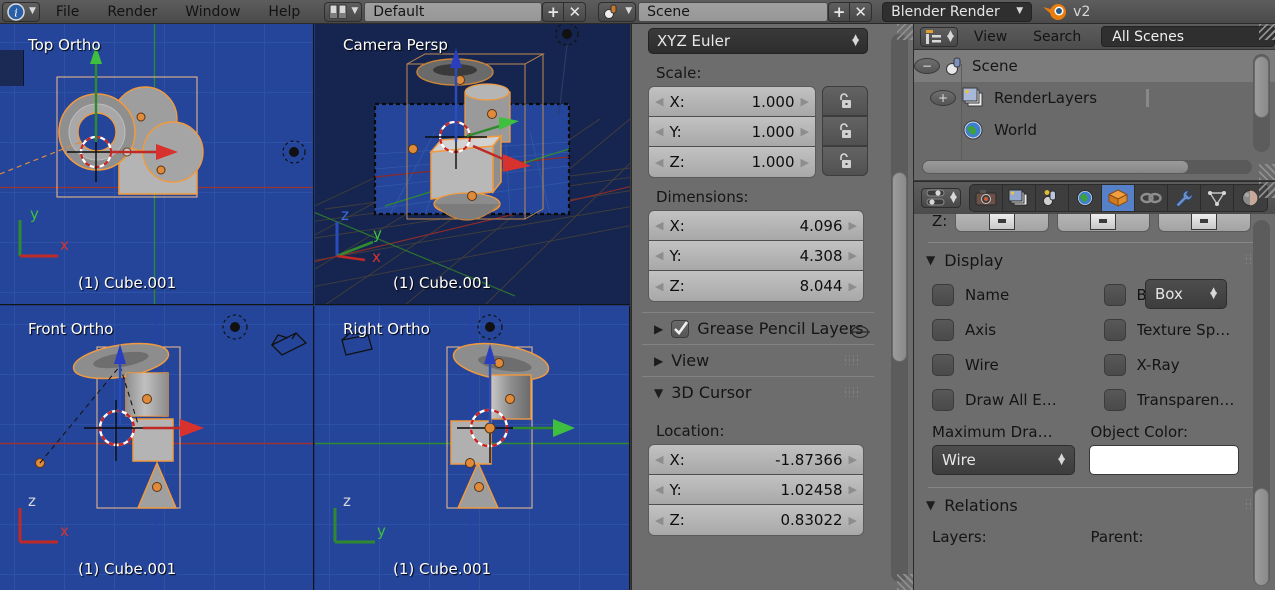  I want to click on outliner-row-renderlayers: + RenderLayers, so click(1094, 98).